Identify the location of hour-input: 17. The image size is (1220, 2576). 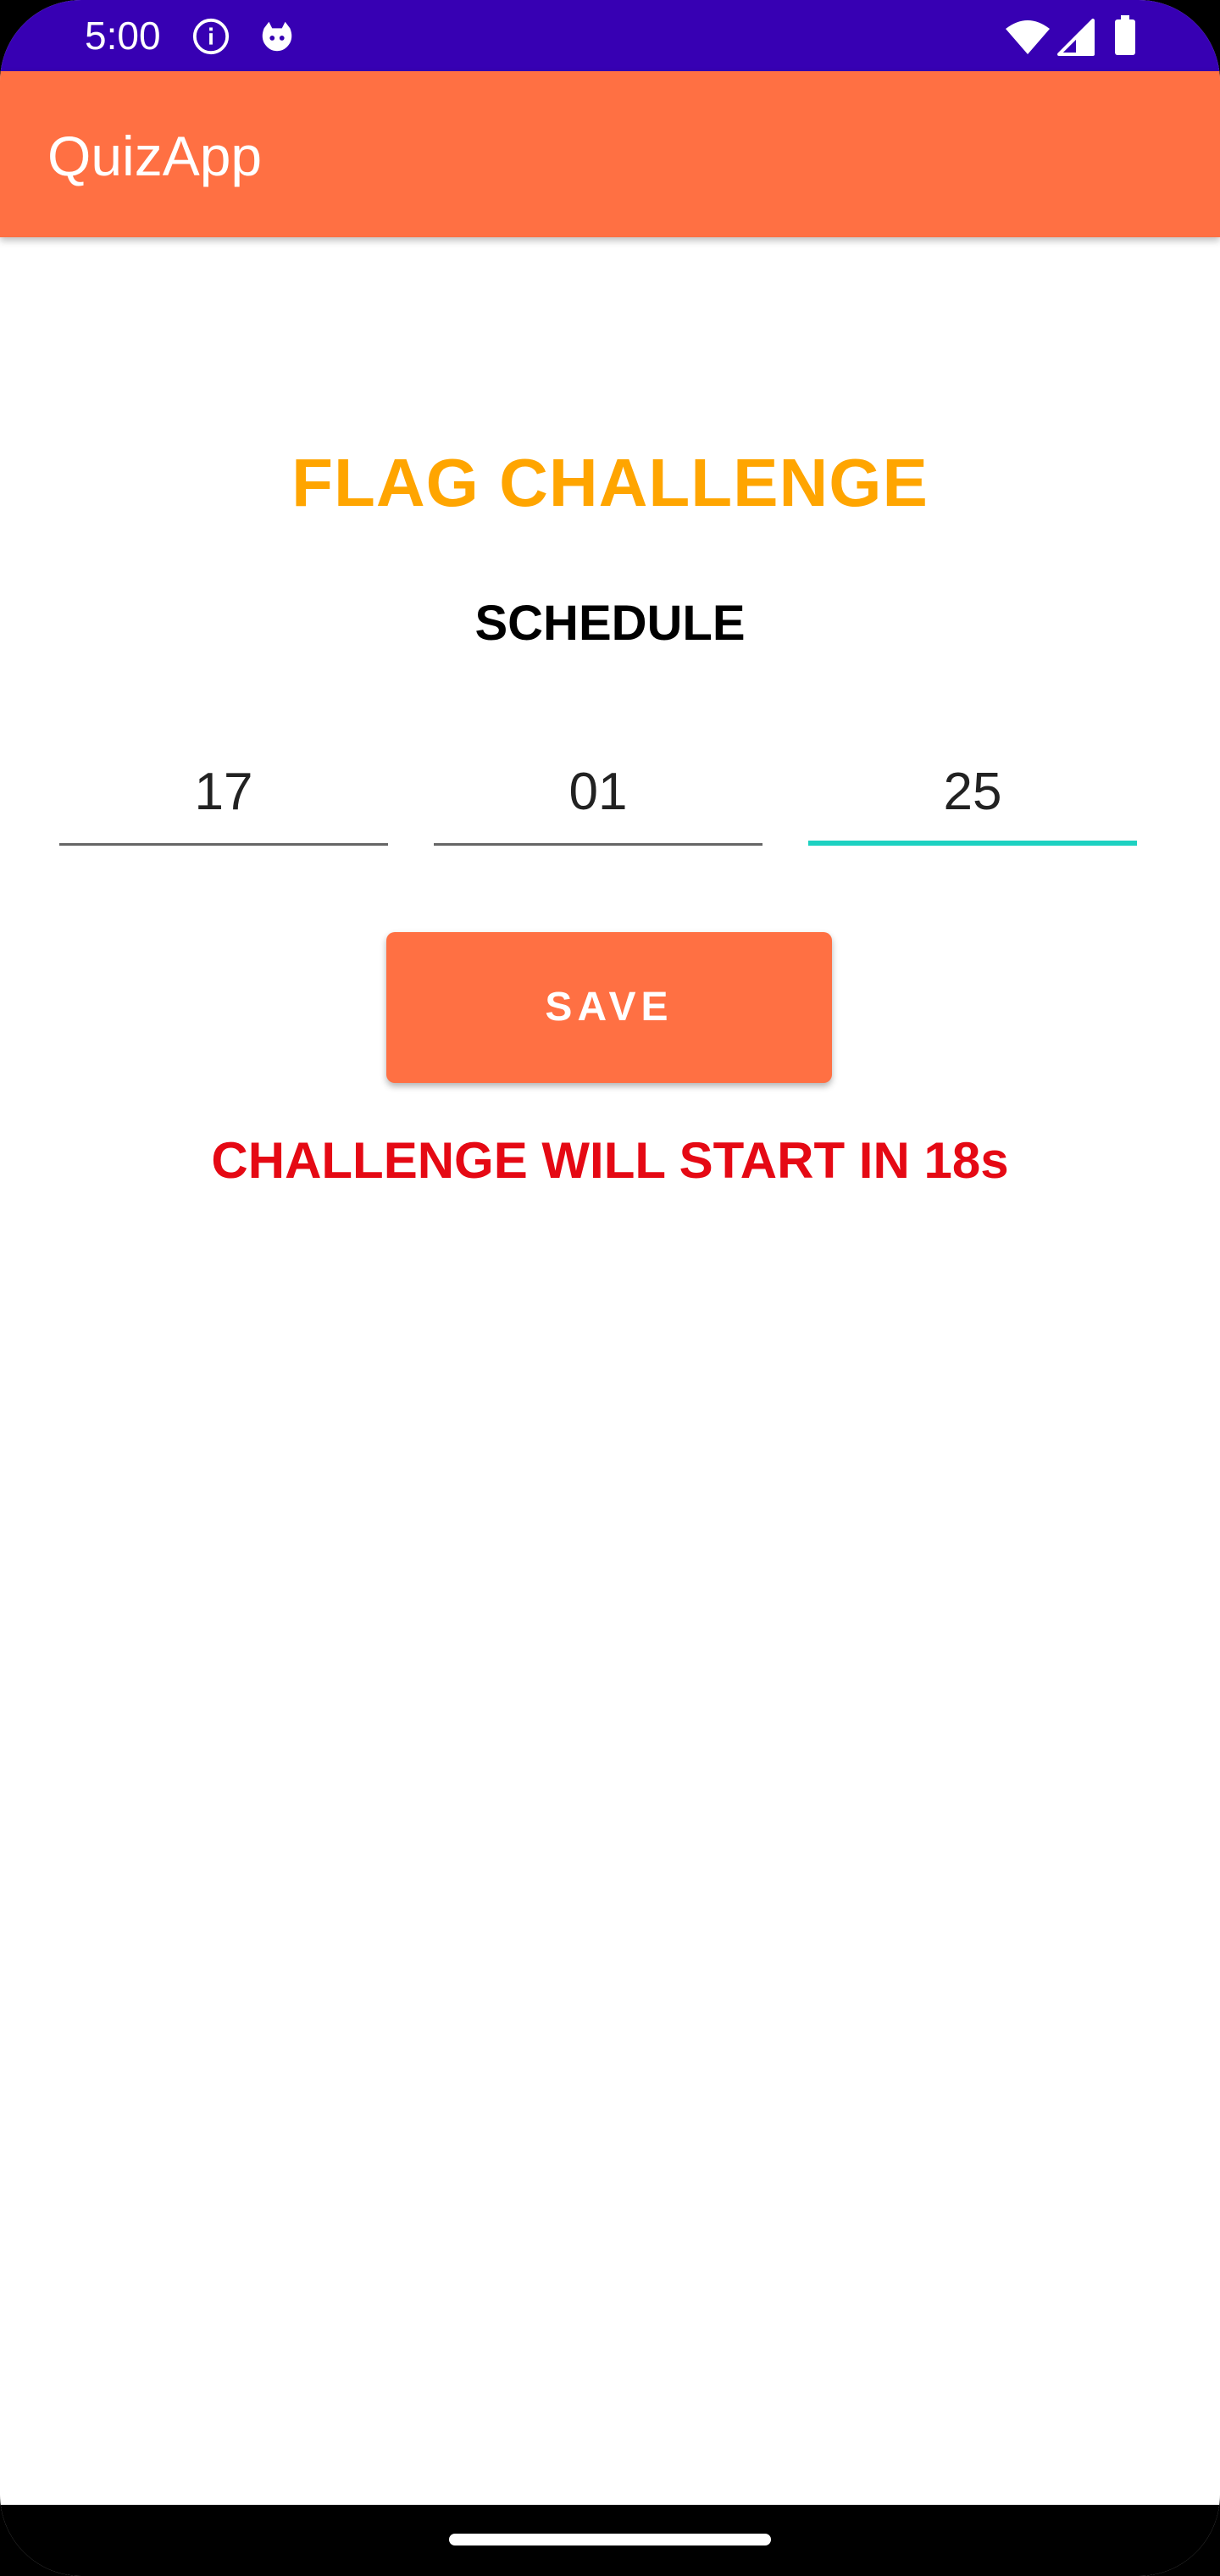
(223, 796).